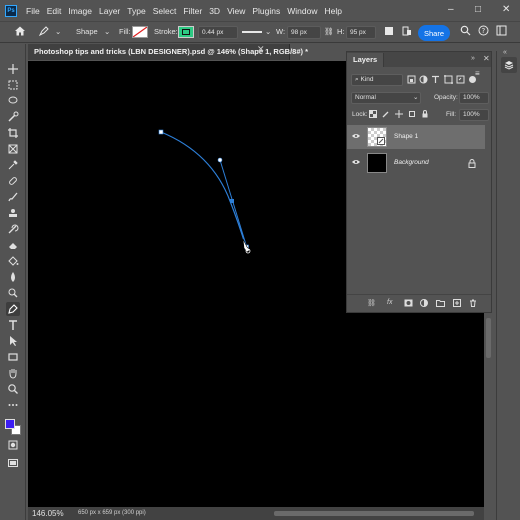 Image resolution: width=520 pixels, height=520 pixels. What do you see at coordinates (261, 49) in the screenshot?
I see `close-tab-icon: ✕` at bounding box center [261, 49].